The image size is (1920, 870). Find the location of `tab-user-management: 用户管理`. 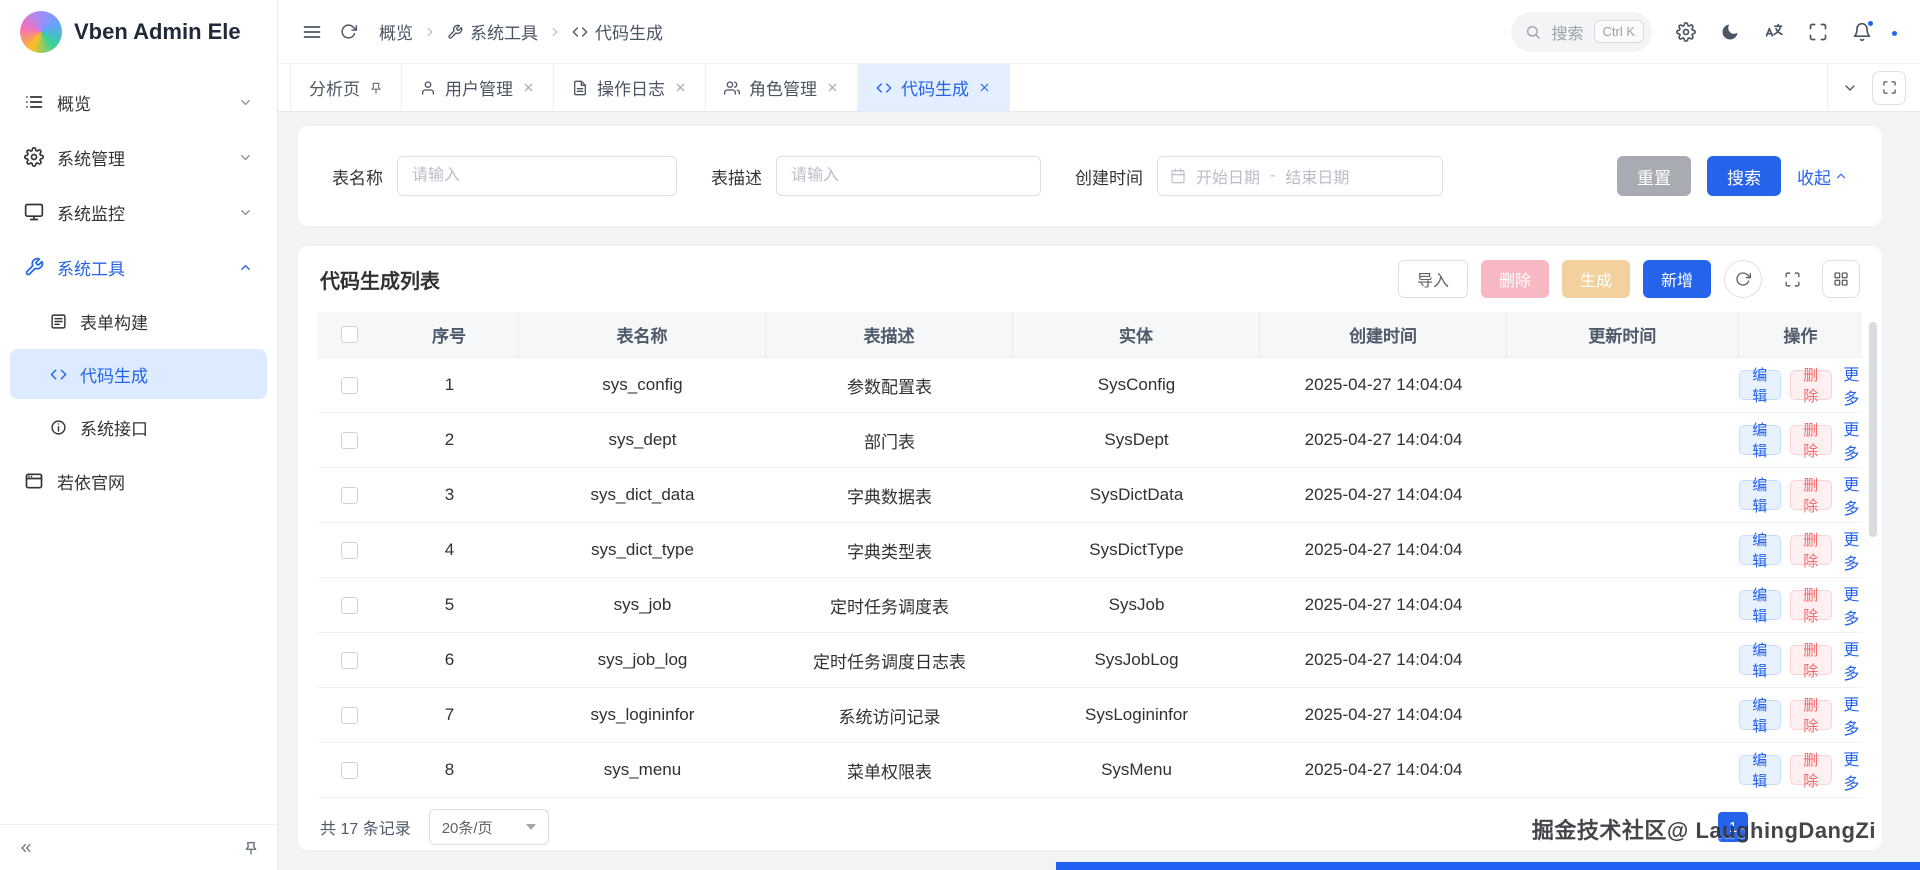

tab-user-management: 用户管理 is located at coordinates (478, 87).